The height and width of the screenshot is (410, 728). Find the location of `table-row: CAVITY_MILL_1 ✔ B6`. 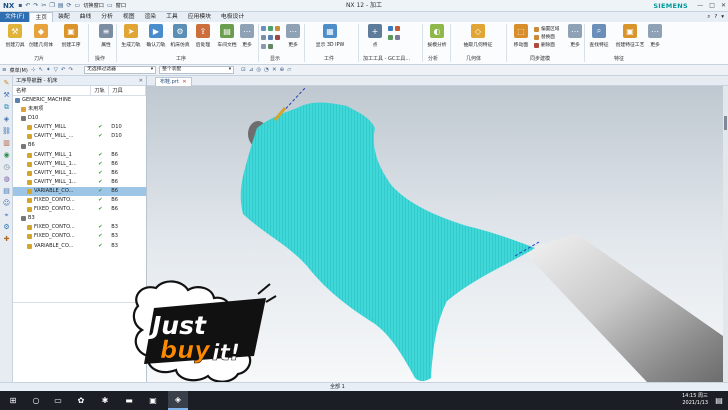

table-row: CAVITY_MILL_1 ✔ B6 is located at coordinates (79, 155).